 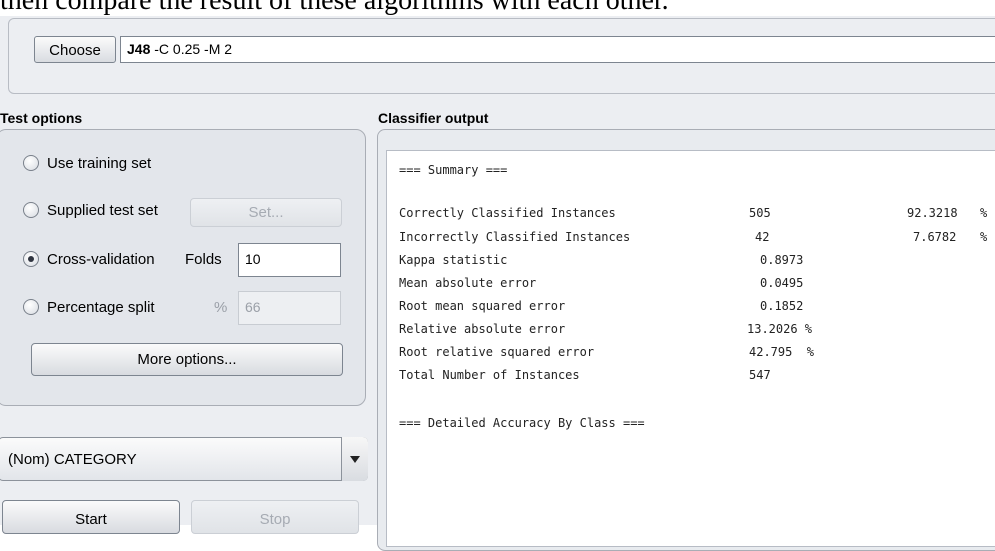 I want to click on stat-value: 547, so click(x=760, y=375).